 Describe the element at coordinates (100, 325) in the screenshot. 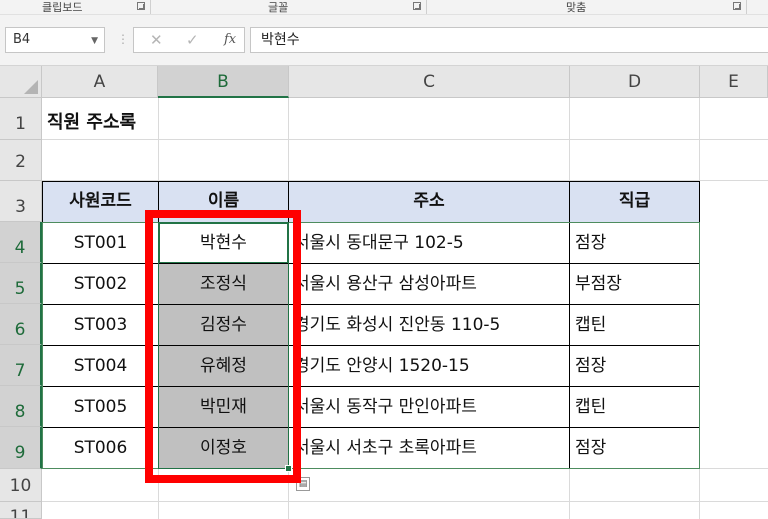

I see `cell-code: ST003` at that location.